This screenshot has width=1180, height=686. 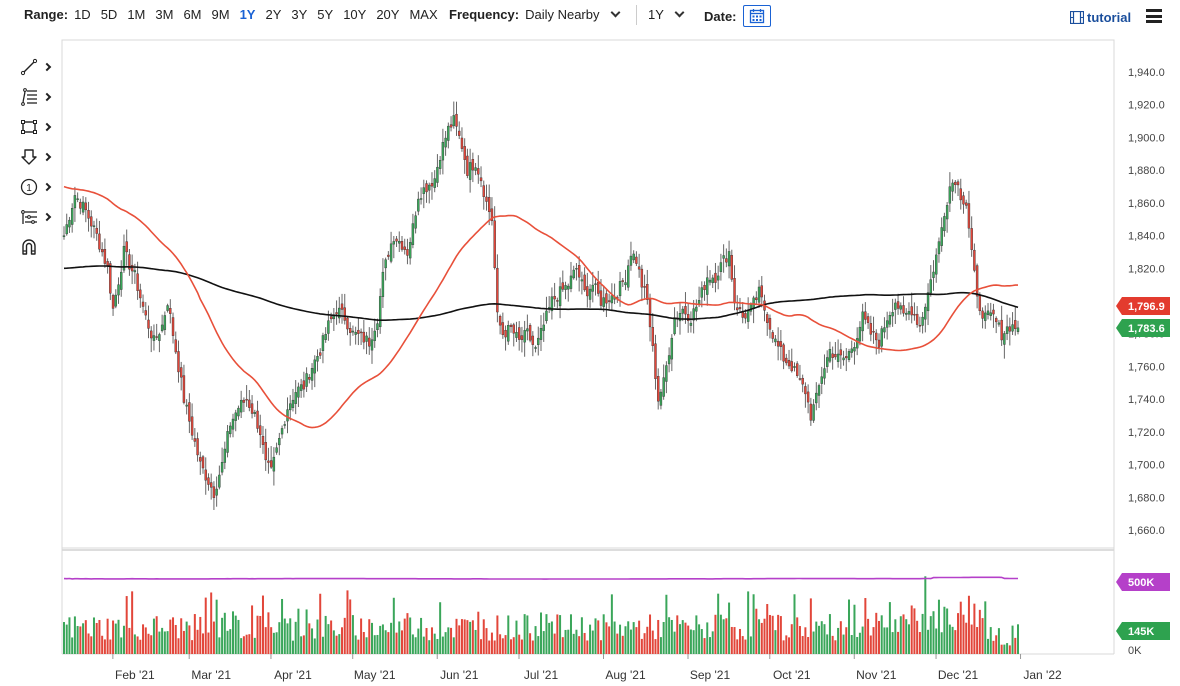 I want to click on arrow-tool-button, so click(x=40, y=157).